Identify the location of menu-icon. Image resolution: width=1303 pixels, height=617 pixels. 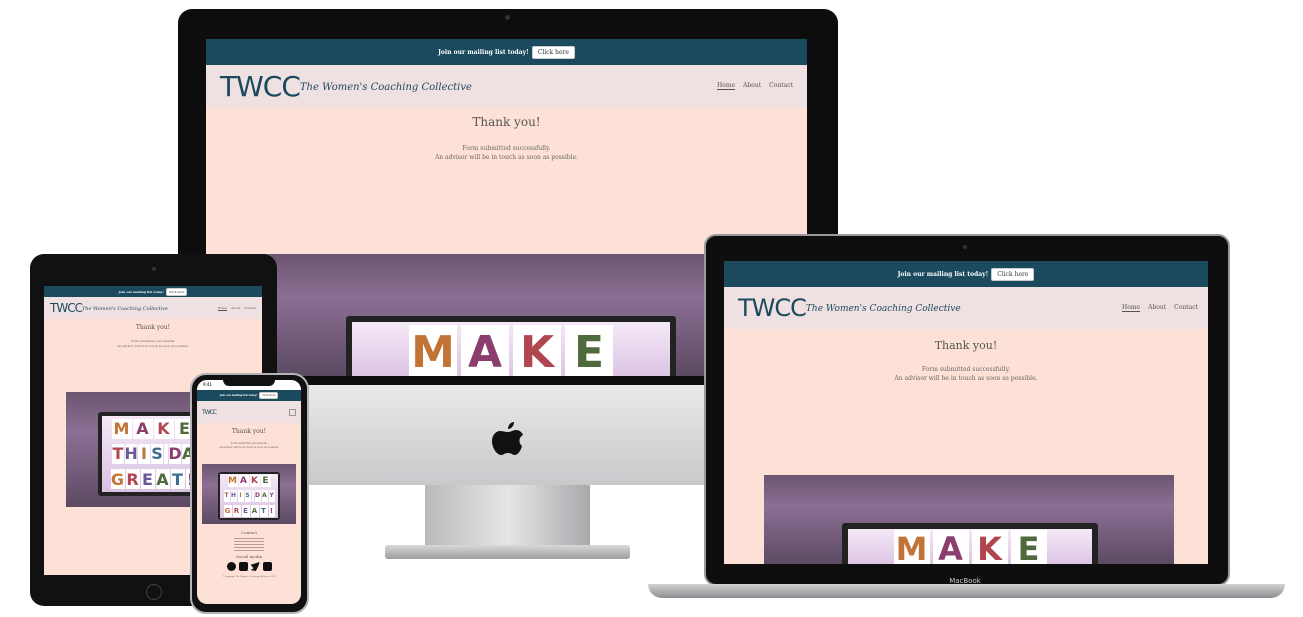
(292, 412).